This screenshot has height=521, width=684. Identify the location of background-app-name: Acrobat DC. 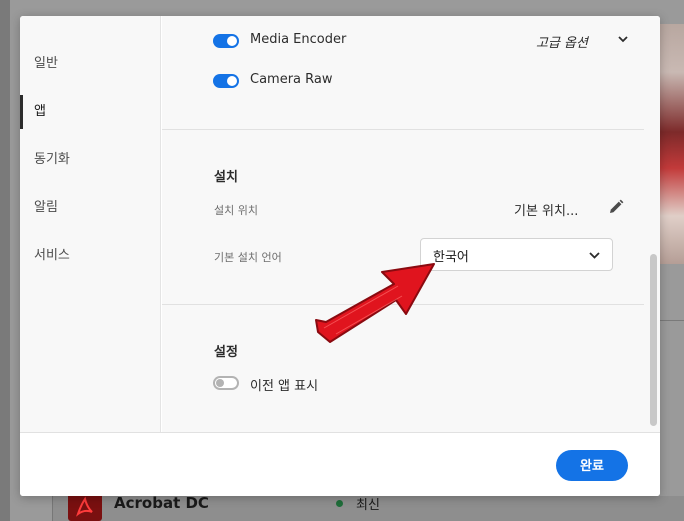
(161, 503).